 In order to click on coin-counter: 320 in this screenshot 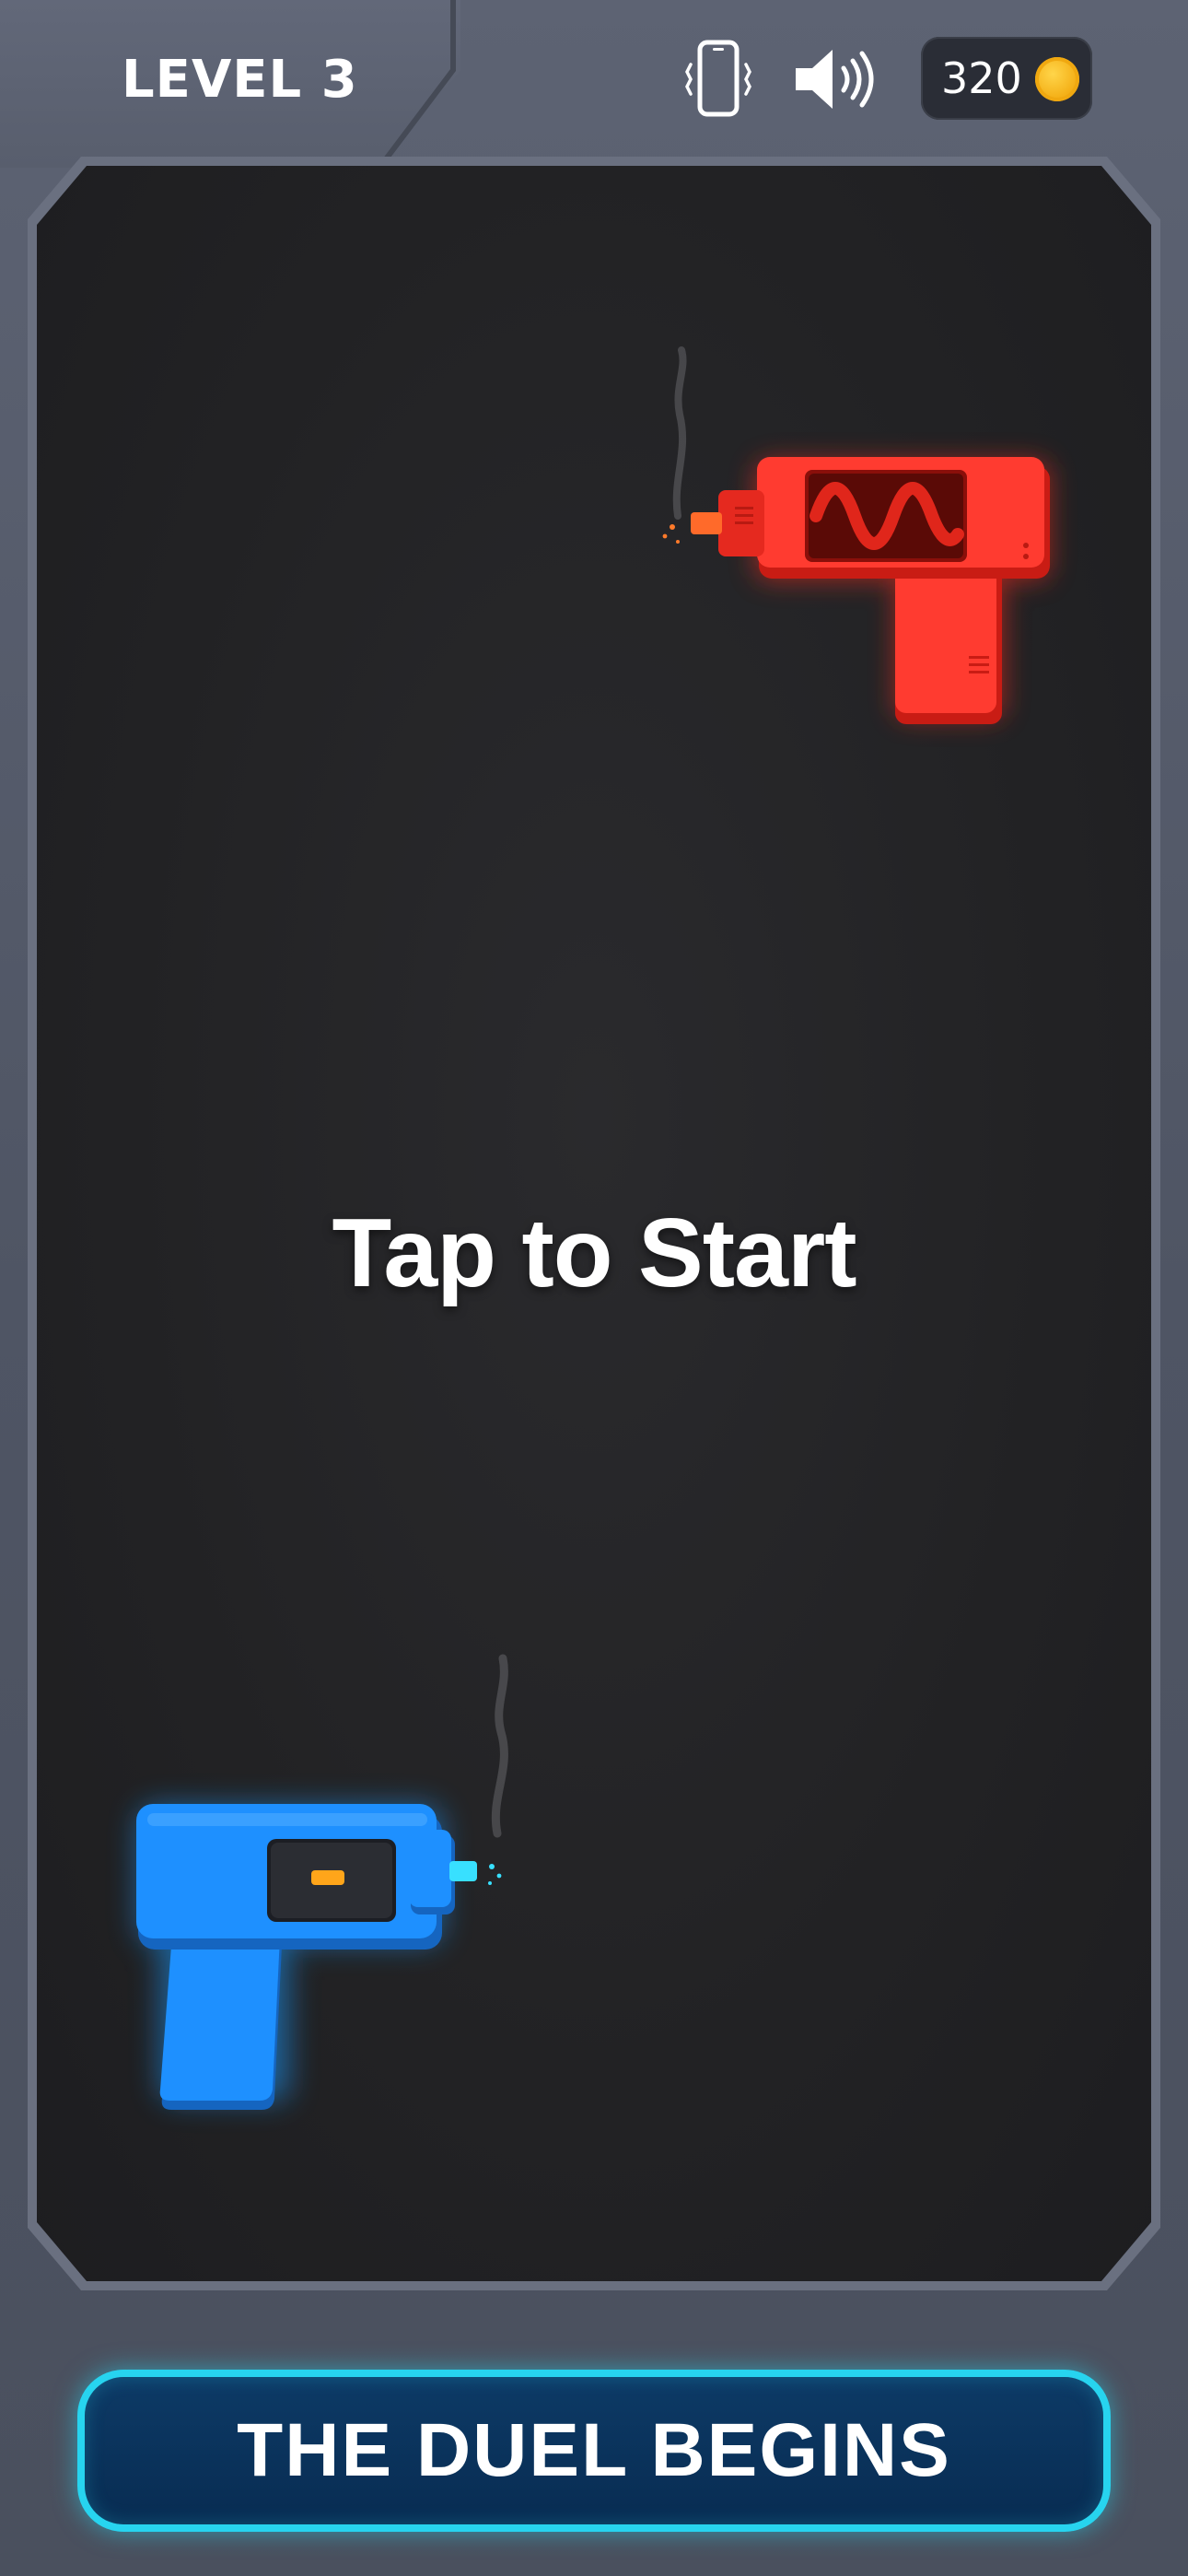, I will do `click(1007, 78)`.